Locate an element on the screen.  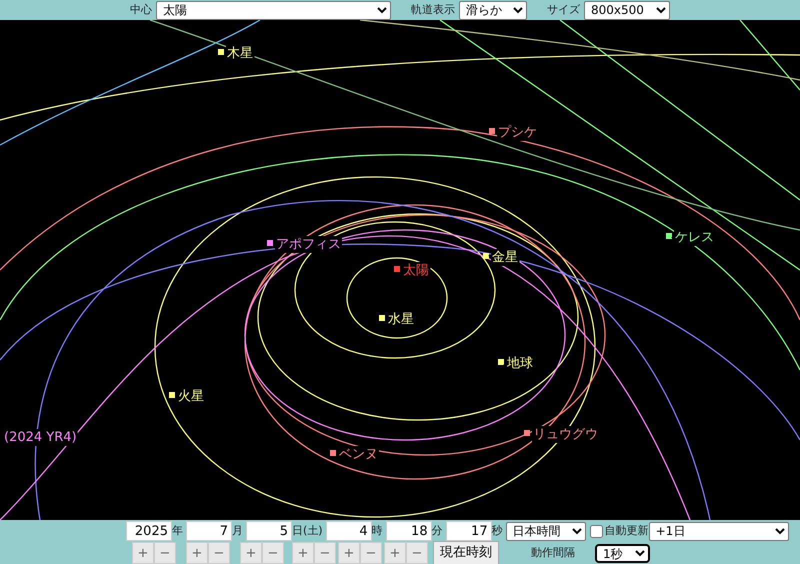
unit-label: 日(土) is located at coordinates (307, 530).